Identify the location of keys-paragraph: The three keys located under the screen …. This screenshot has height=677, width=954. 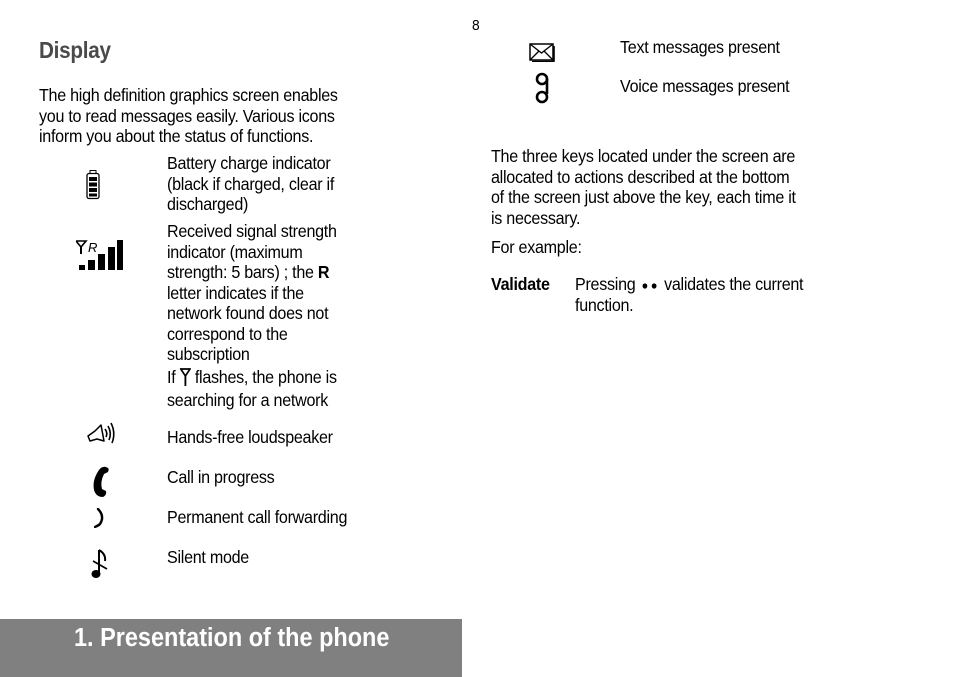
(643, 187).